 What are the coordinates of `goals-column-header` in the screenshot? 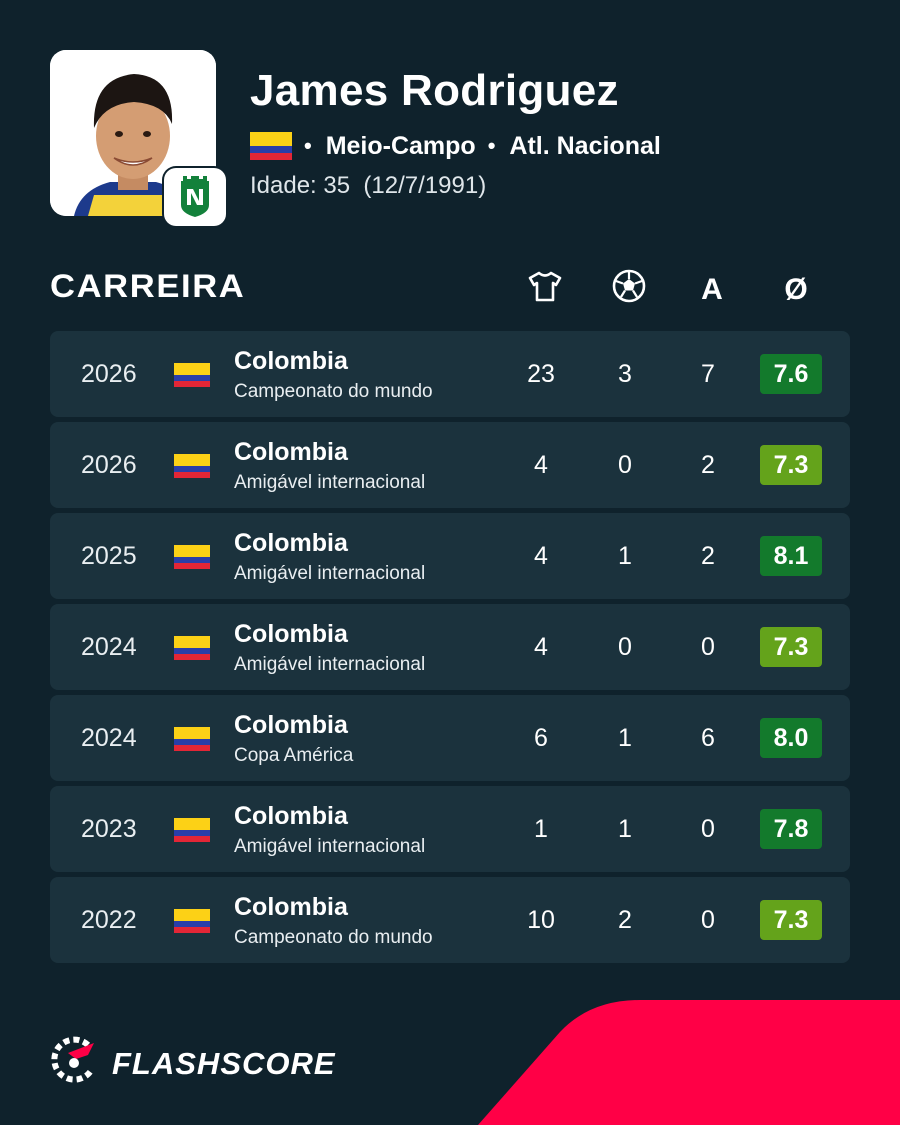 It's located at (629, 290).